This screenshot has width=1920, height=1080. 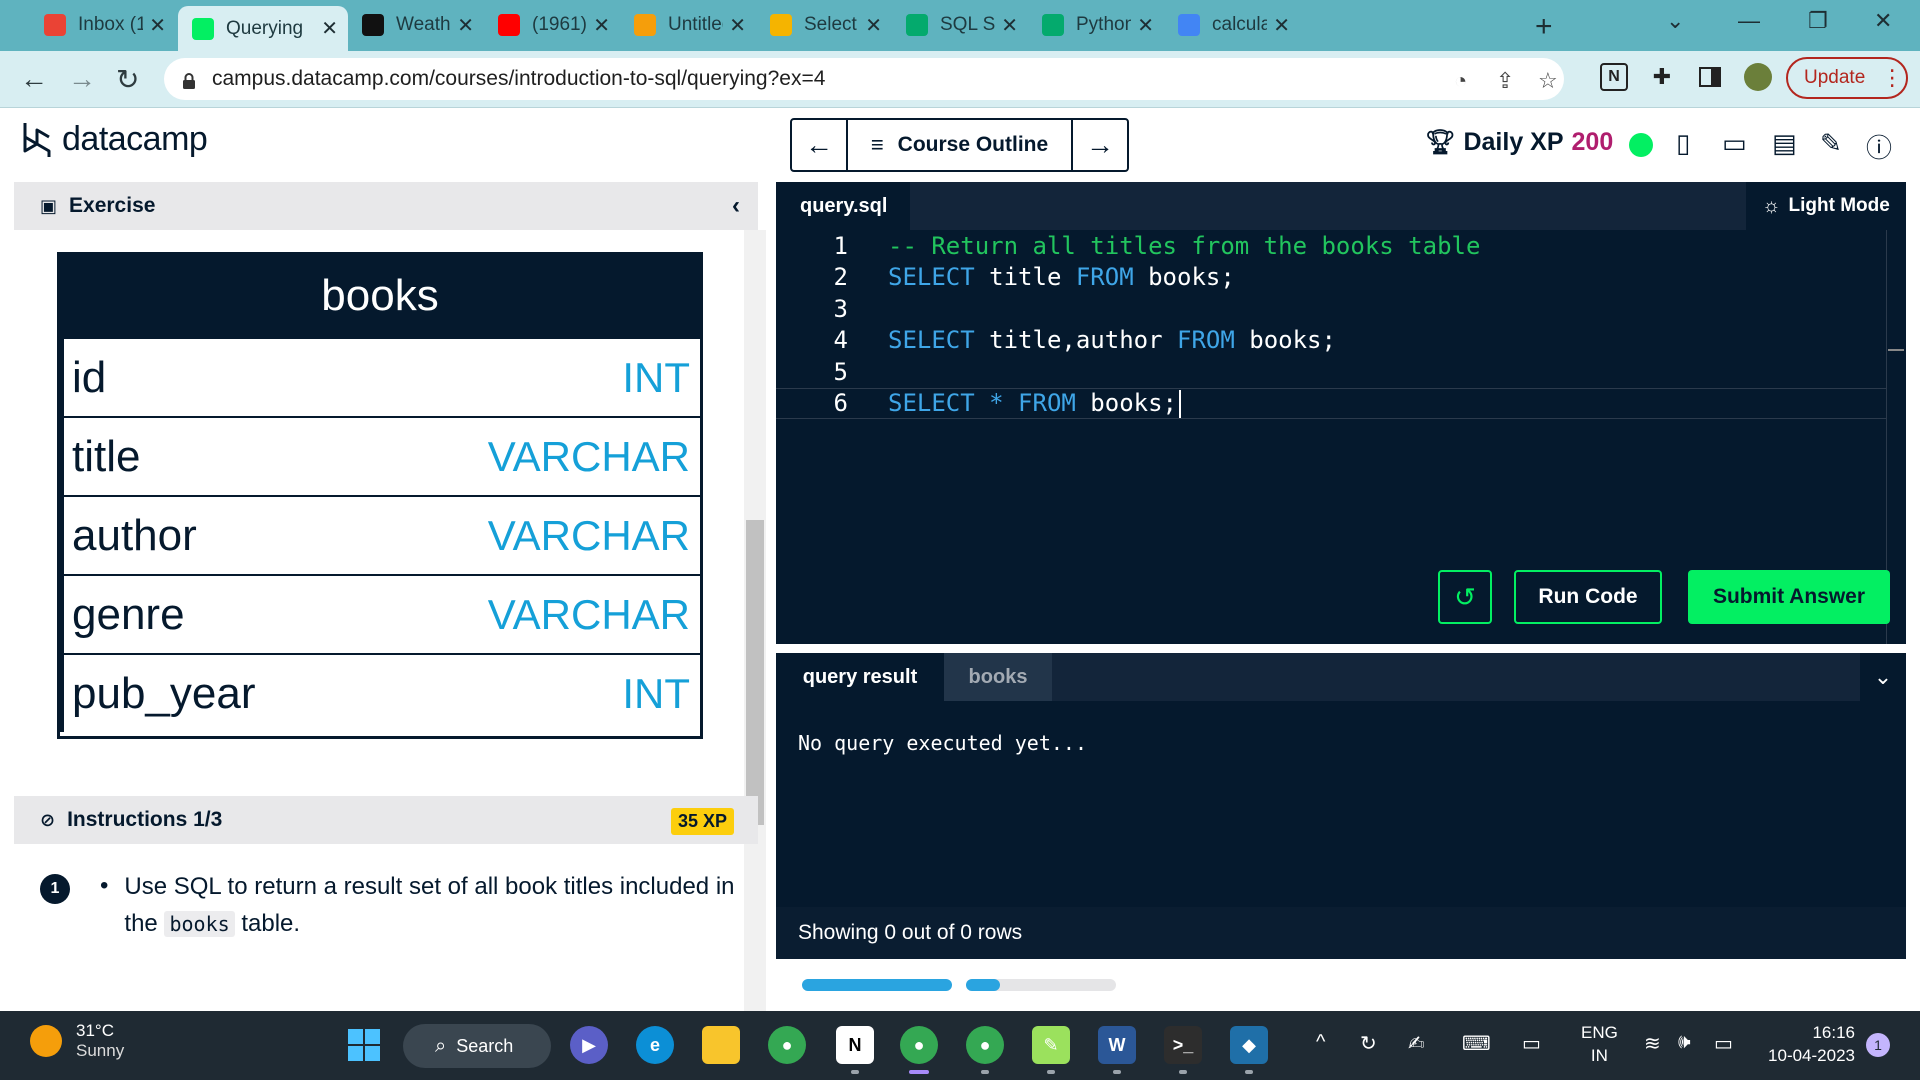 What do you see at coordinates (416, 25) in the screenshot?
I see `browser-tab: Weather ✕` at bounding box center [416, 25].